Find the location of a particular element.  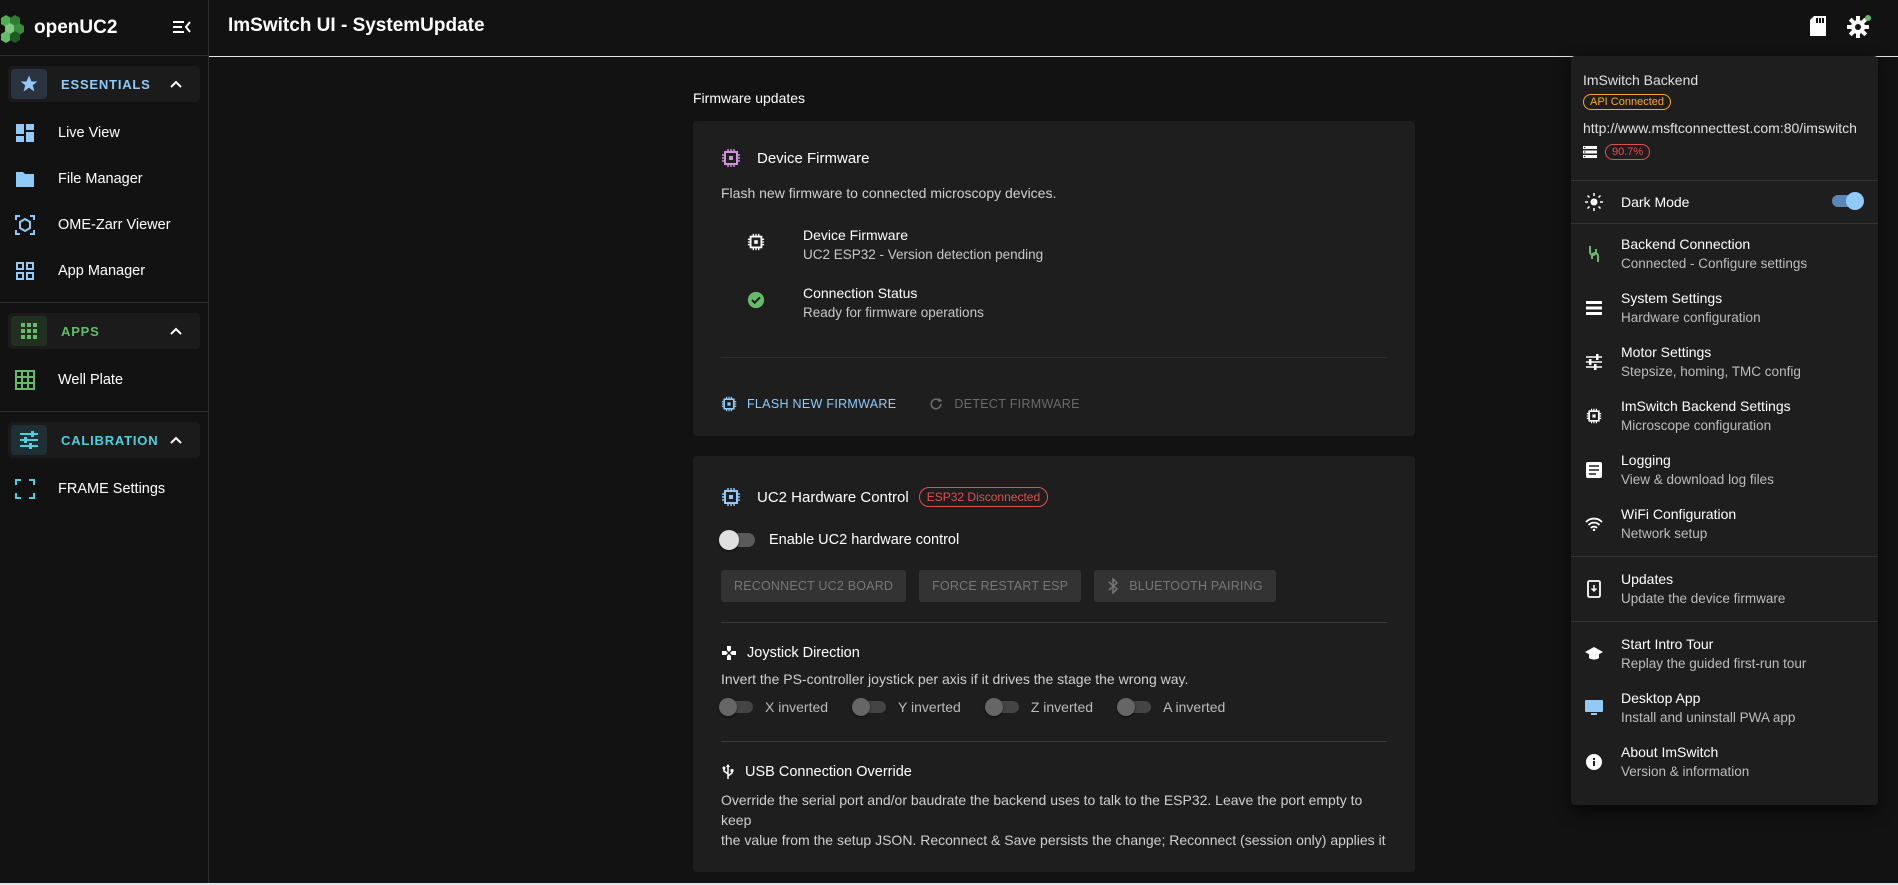

menu-item-primary: Desktop App is located at coordinates (1661, 698).